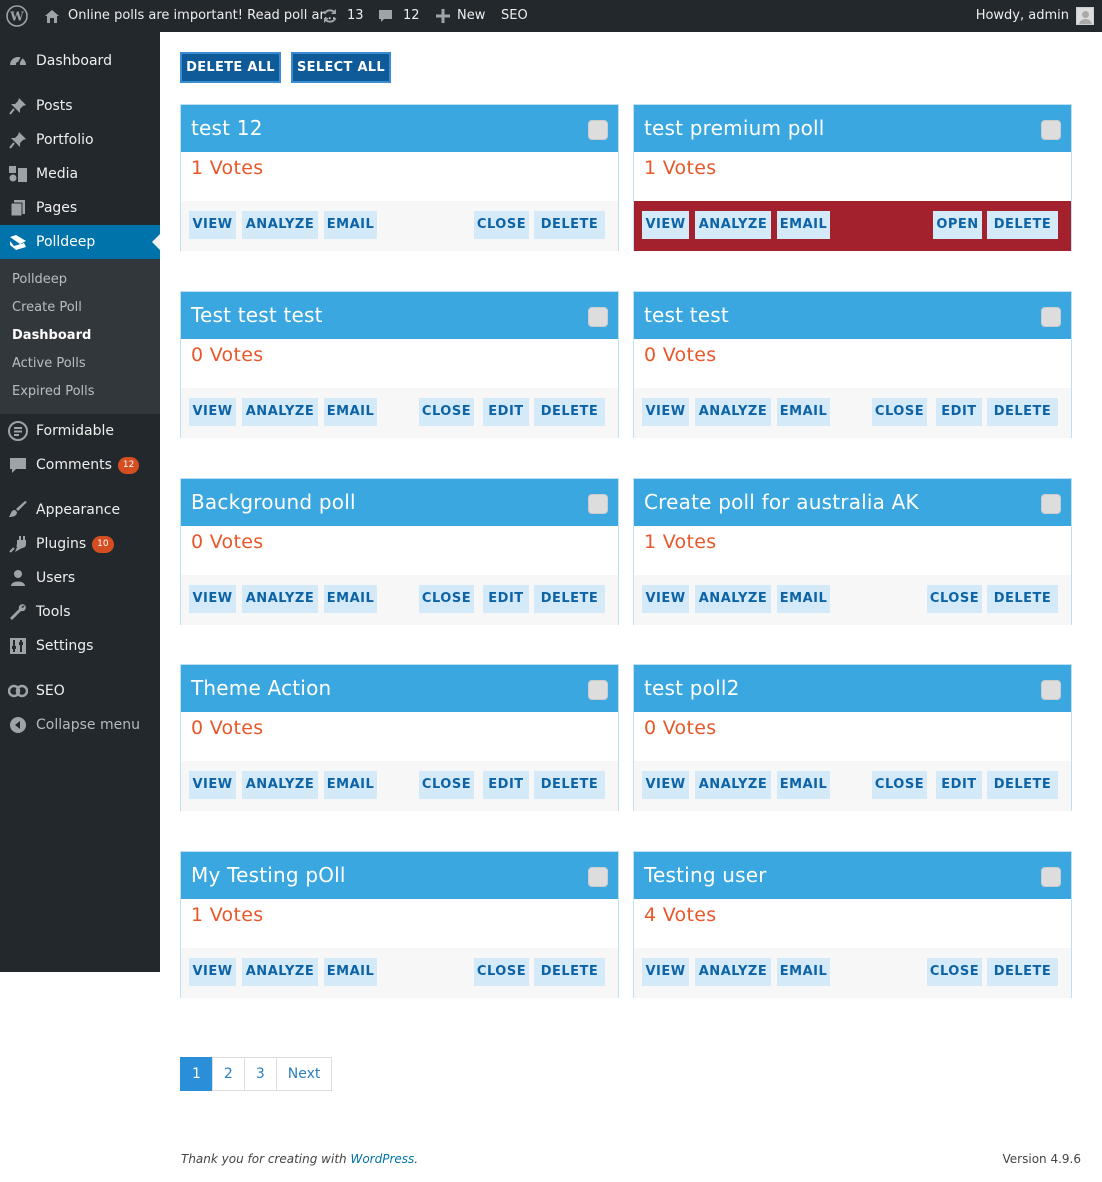 The image size is (1102, 1182). Describe the element at coordinates (47, 308) in the screenshot. I see `submenu-create-poll: Create Poll` at that location.